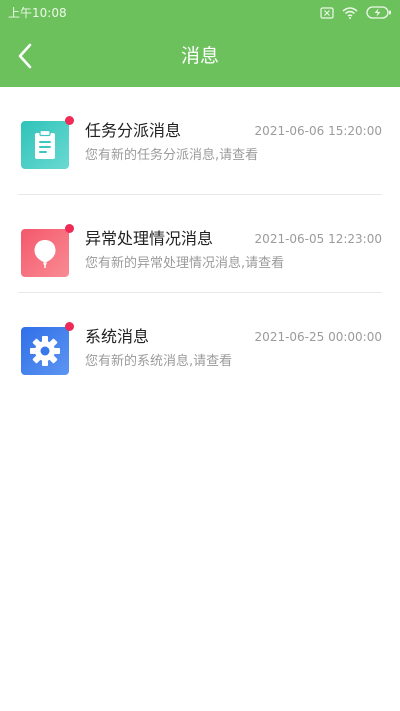 The width and height of the screenshot is (400, 711). Describe the element at coordinates (379, 13) in the screenshot. I see `battery-charging-icon` at that location.